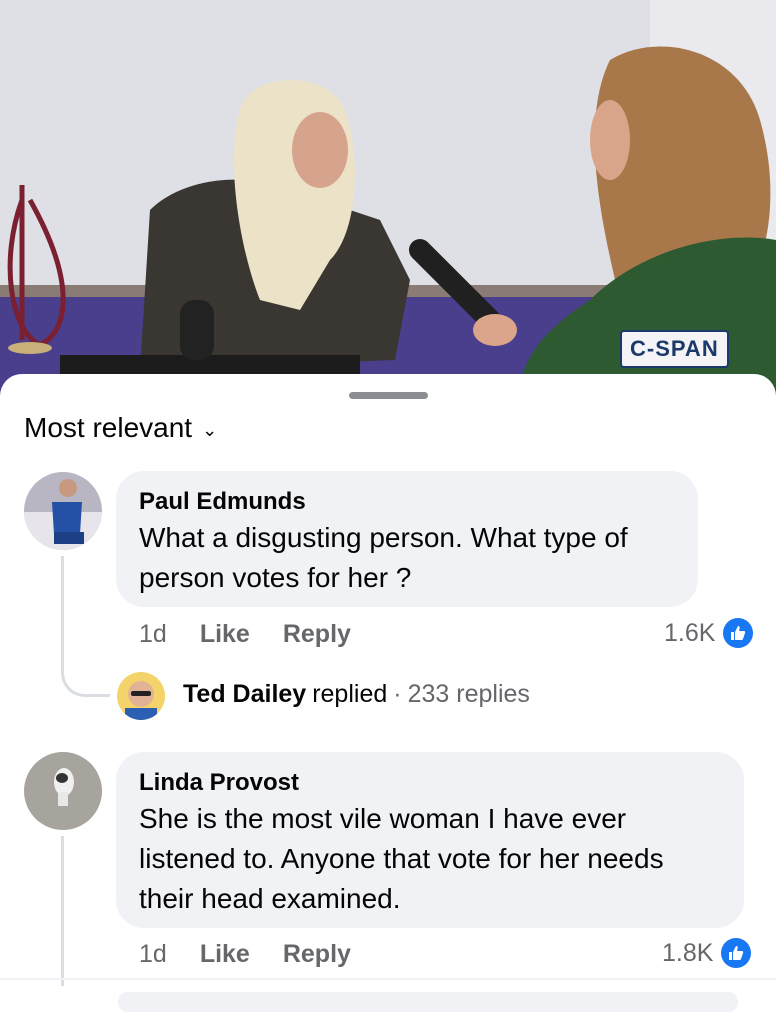 The width and height of the screenshot is (776, 1012). What do you see at coordinates (468, 694) in the screenshot?
I see `reply-count: 233 replies` at bounding box center [468, 694].